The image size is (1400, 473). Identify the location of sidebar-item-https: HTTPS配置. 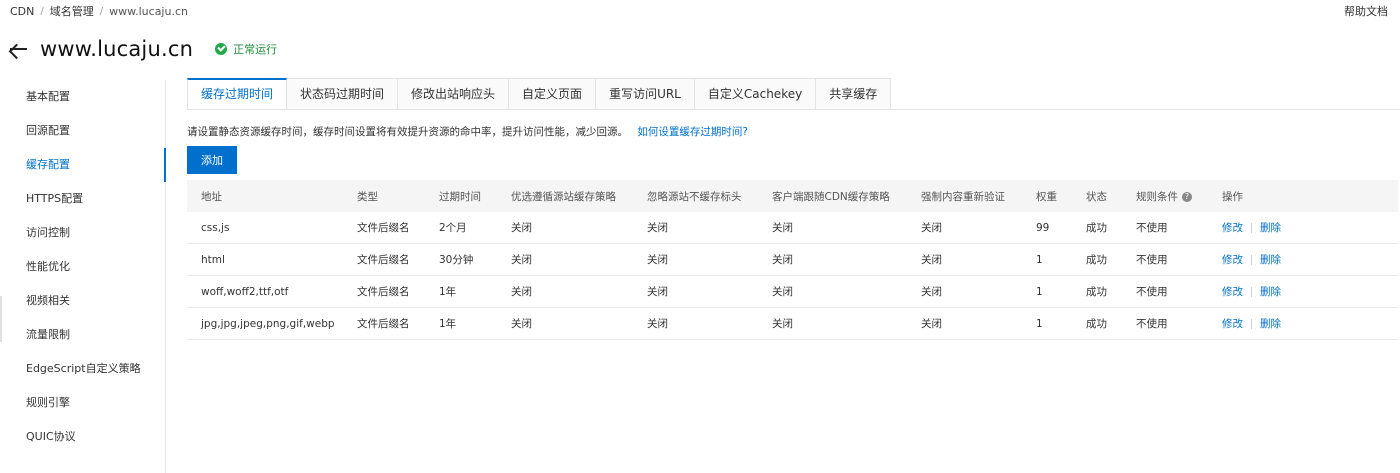
(82, 199).